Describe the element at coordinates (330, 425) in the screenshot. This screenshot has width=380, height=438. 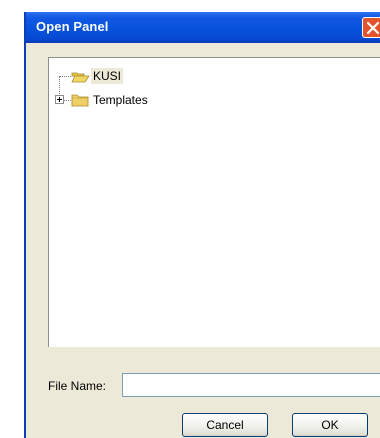
I see `ok-button: OK` at that location.